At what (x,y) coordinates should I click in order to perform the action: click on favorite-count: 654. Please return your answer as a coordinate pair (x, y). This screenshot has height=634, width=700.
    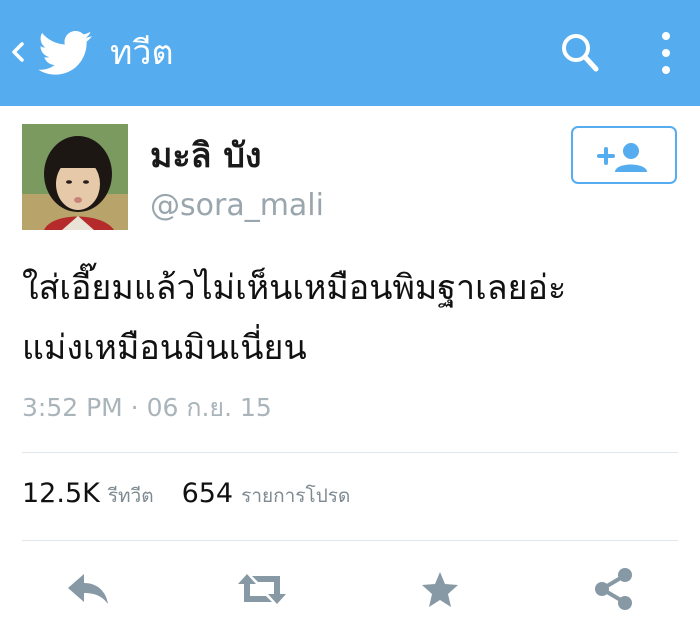
    Looking at the image, I should click on (208, 493).